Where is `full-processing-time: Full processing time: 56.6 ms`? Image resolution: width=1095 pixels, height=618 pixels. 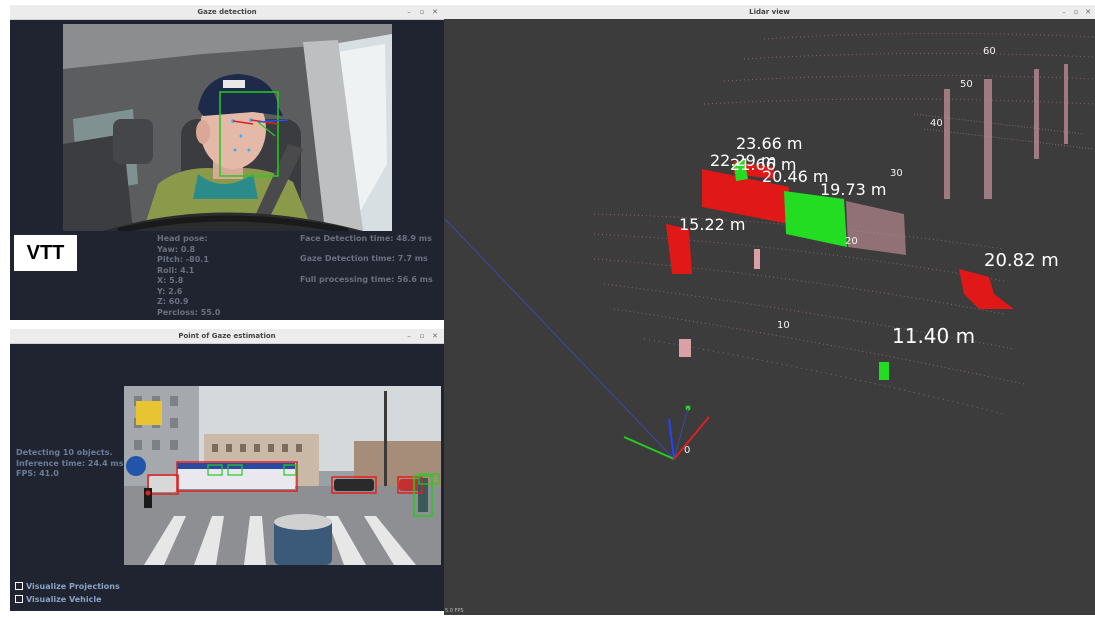
full-processing-time: Full processing time: 56.6 ms is located at coordinates (366, 279).